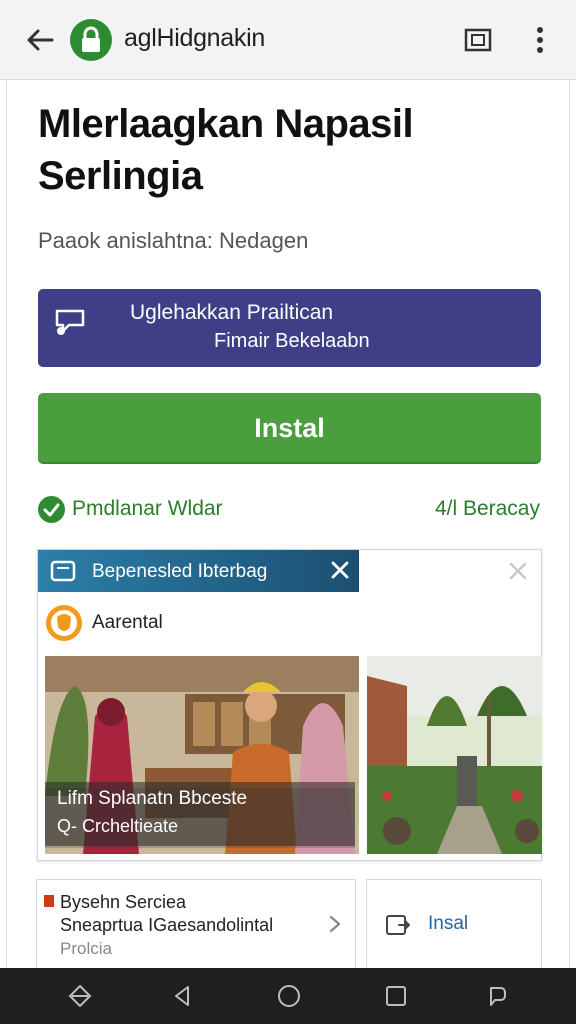  I want to click on ad-photo-secondary, so click(454, 755).